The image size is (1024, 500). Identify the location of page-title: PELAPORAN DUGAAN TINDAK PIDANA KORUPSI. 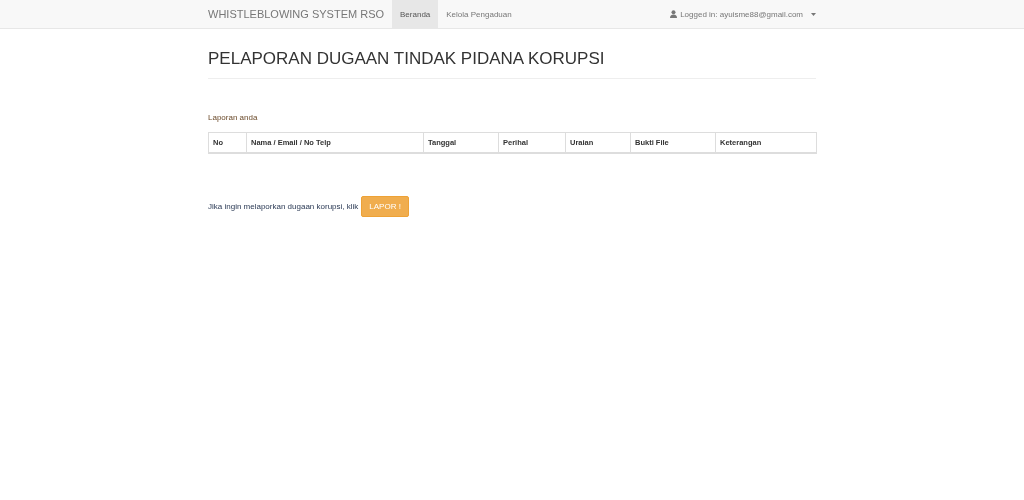
(512, 64).